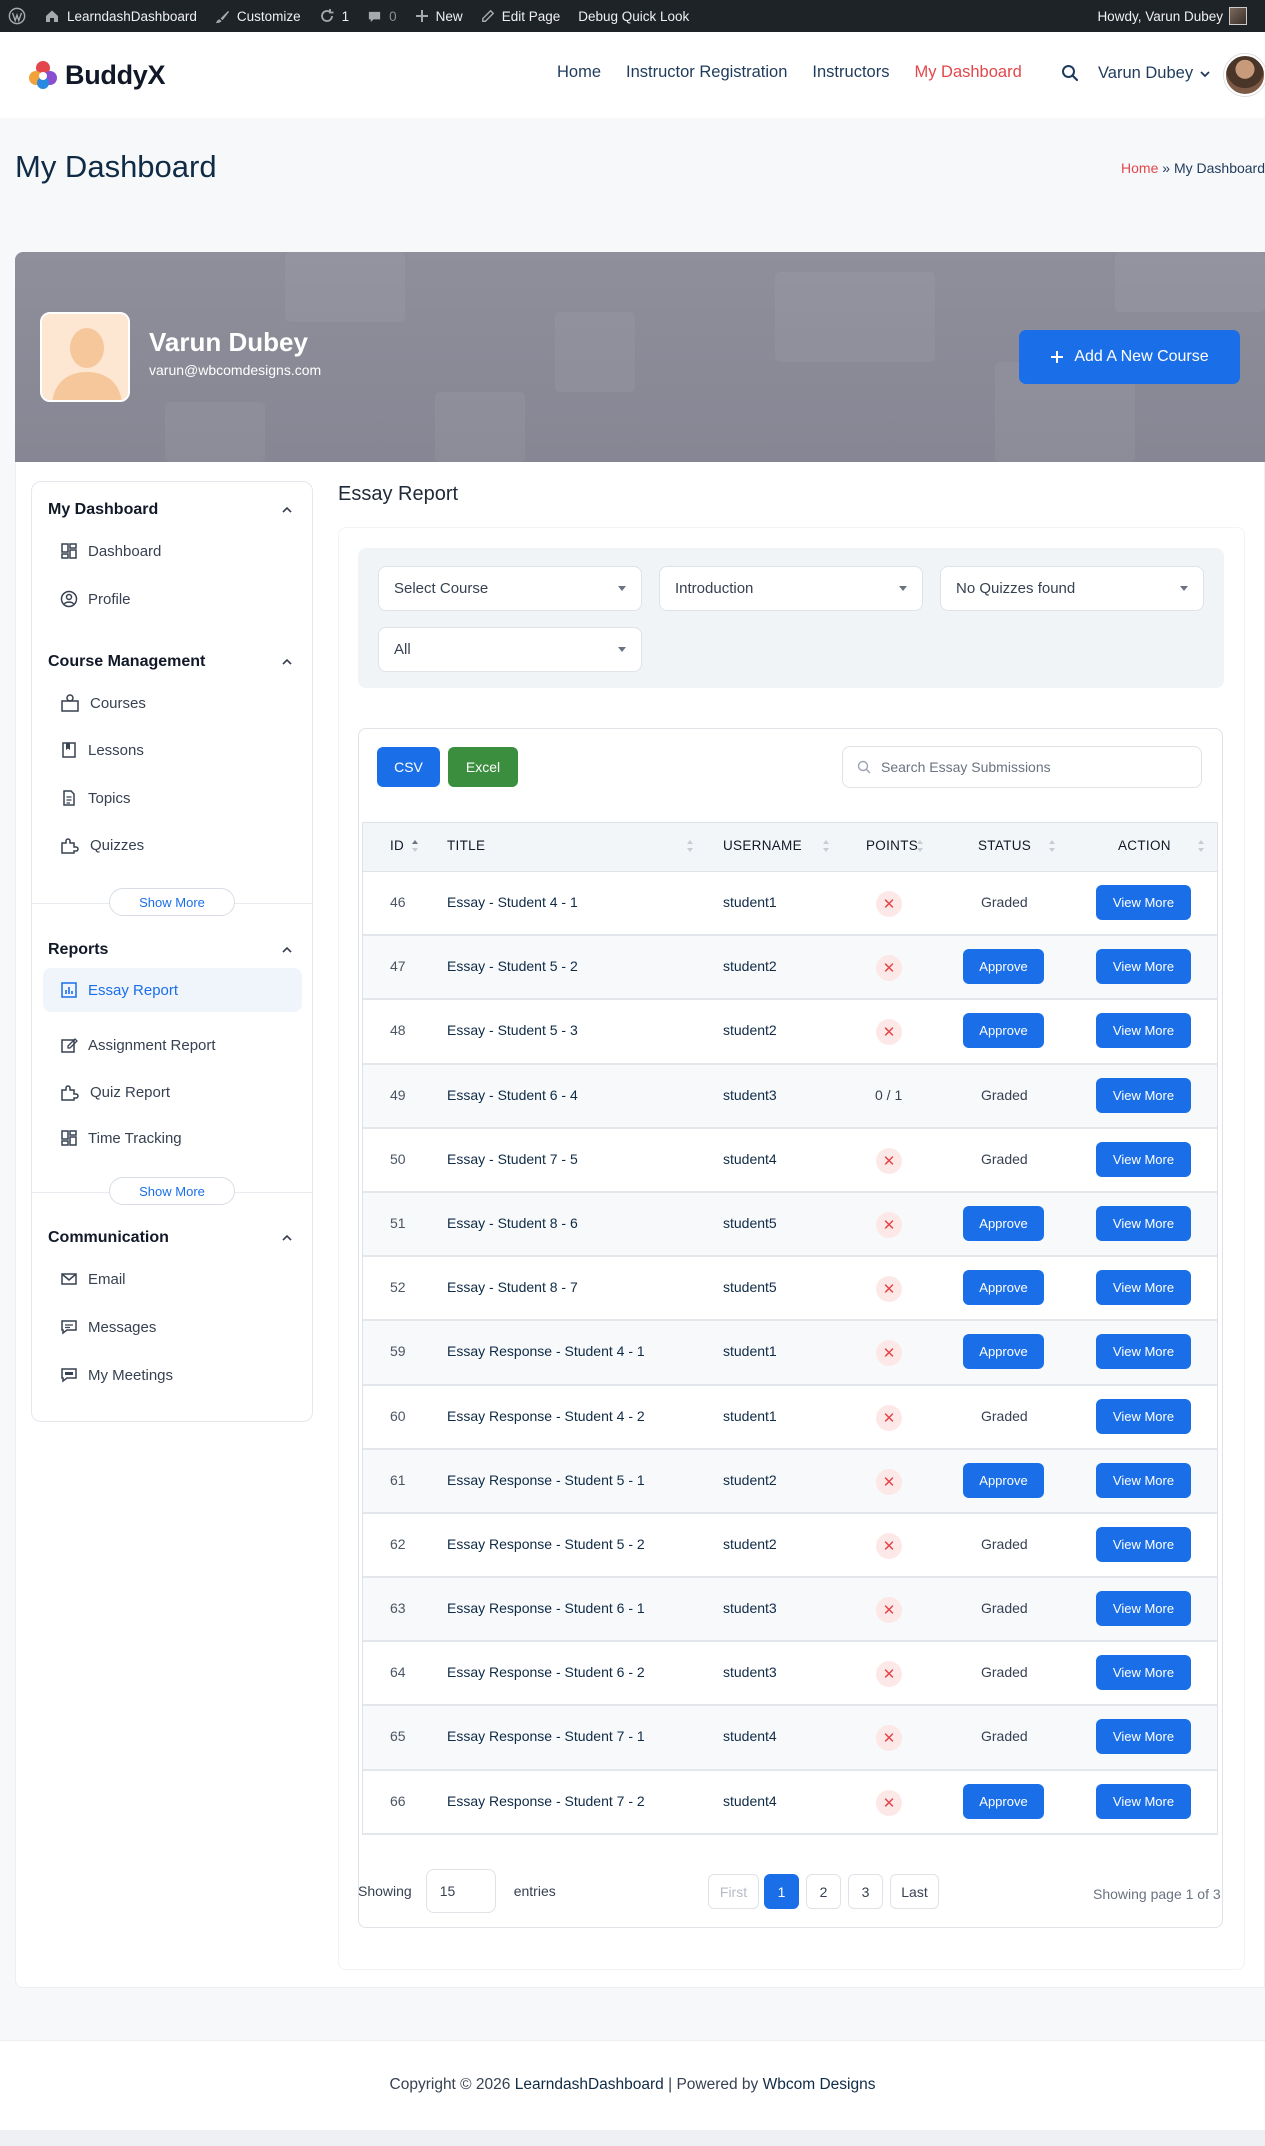  I want to click on sidebar-section-communication: Communication, so click(108, 1238).